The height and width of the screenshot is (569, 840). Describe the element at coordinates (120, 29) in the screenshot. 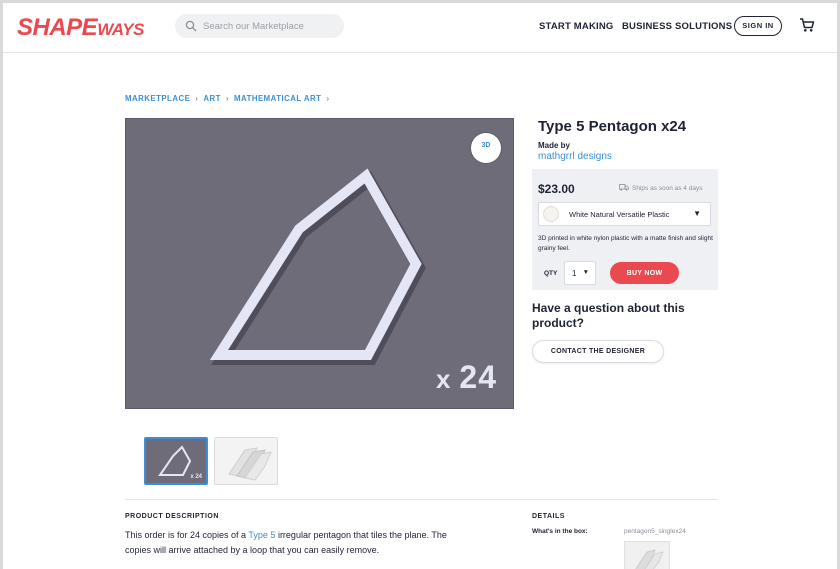

I see `logo-sub-text: WAYS` at that location.